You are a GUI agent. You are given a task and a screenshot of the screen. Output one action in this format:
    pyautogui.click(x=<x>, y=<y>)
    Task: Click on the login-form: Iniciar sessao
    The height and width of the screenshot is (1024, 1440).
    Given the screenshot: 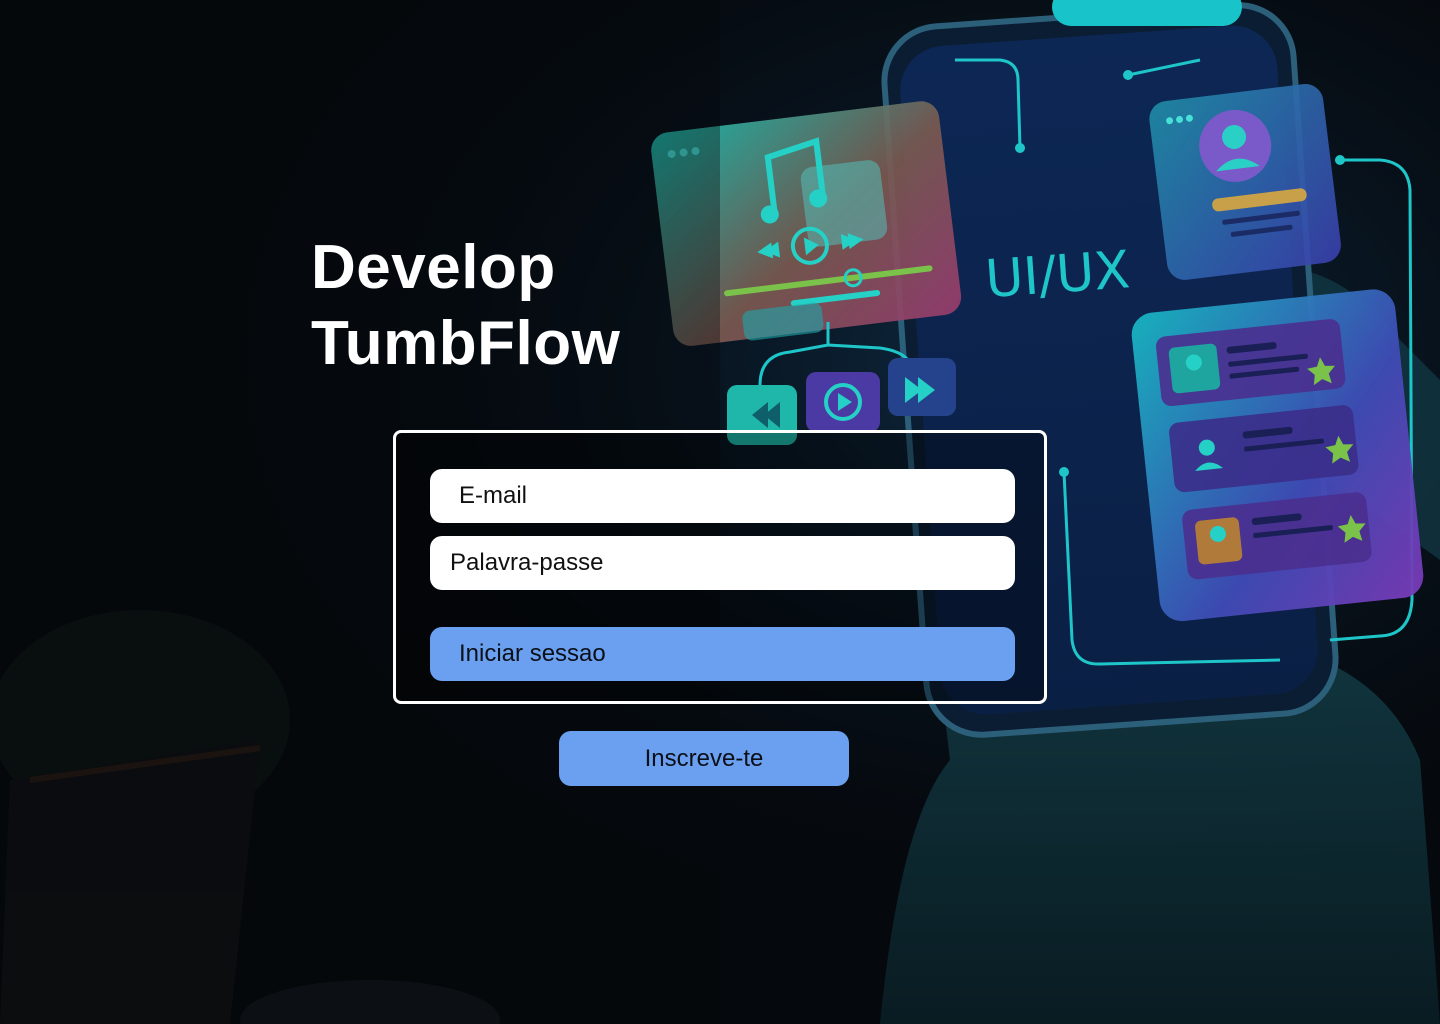 What is the action you would take?
    pyautogui.click(x=720, y=567)
    